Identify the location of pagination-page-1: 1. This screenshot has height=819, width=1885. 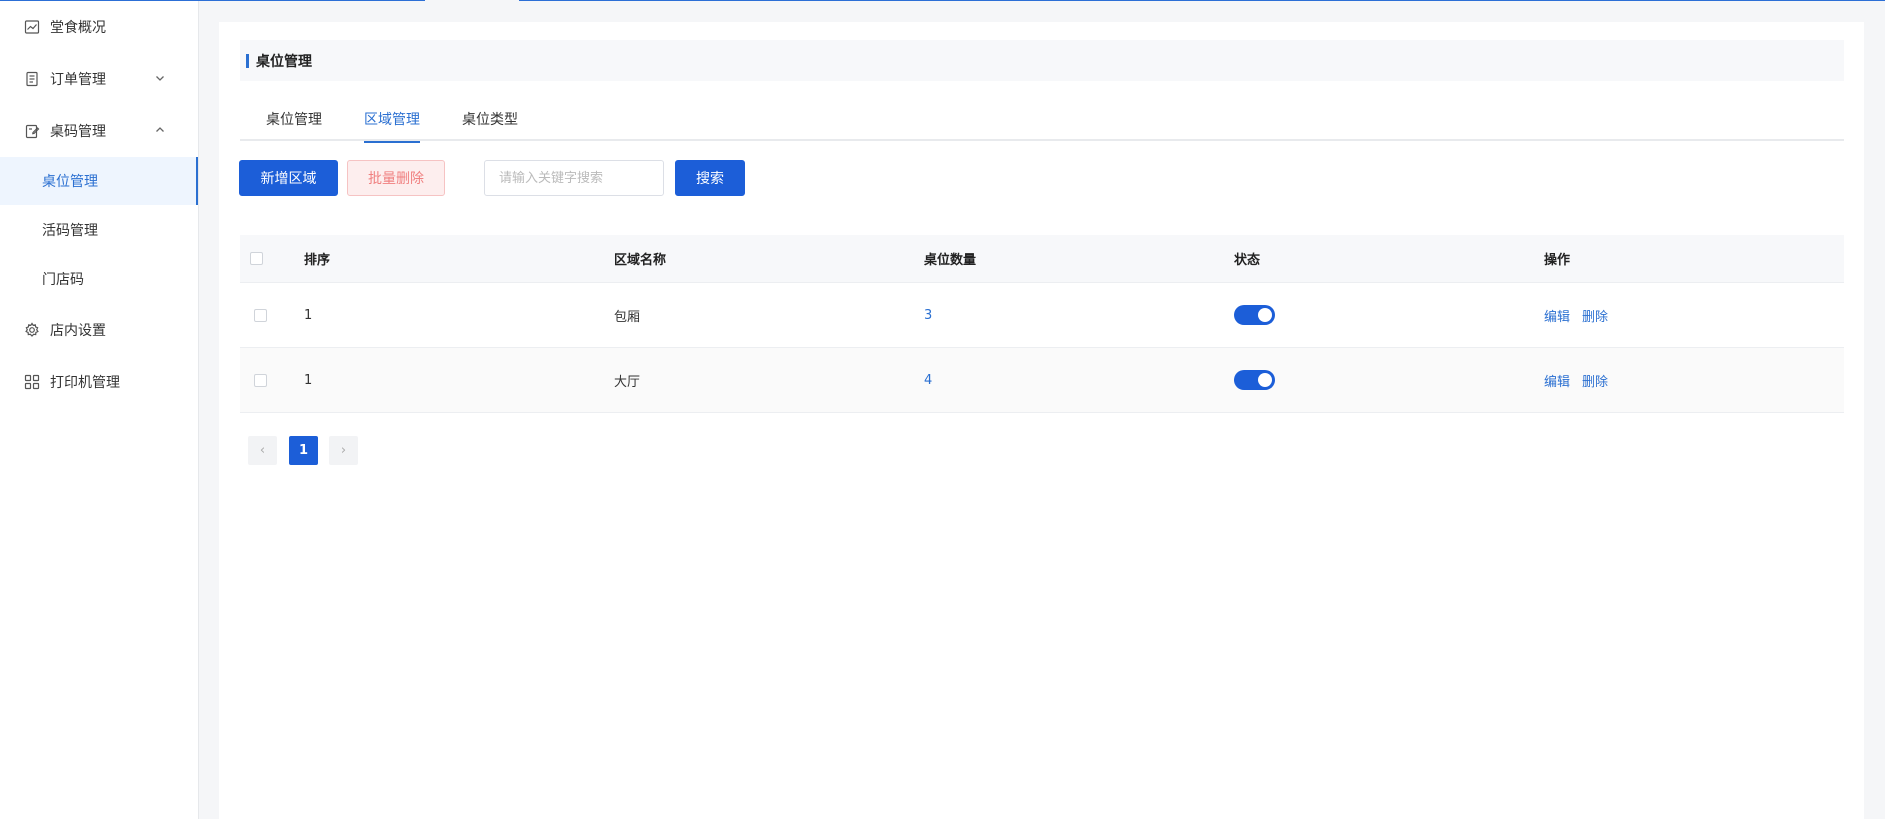
(303, 450).